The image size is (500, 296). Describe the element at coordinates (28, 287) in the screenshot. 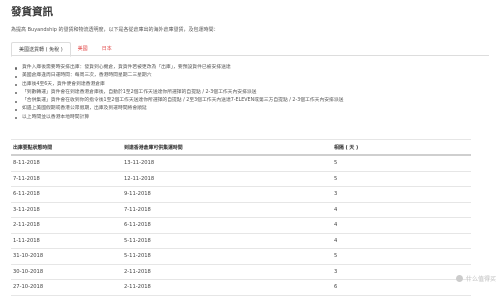

I see `cell-dispatch-date: 27-10-2018` at that location.